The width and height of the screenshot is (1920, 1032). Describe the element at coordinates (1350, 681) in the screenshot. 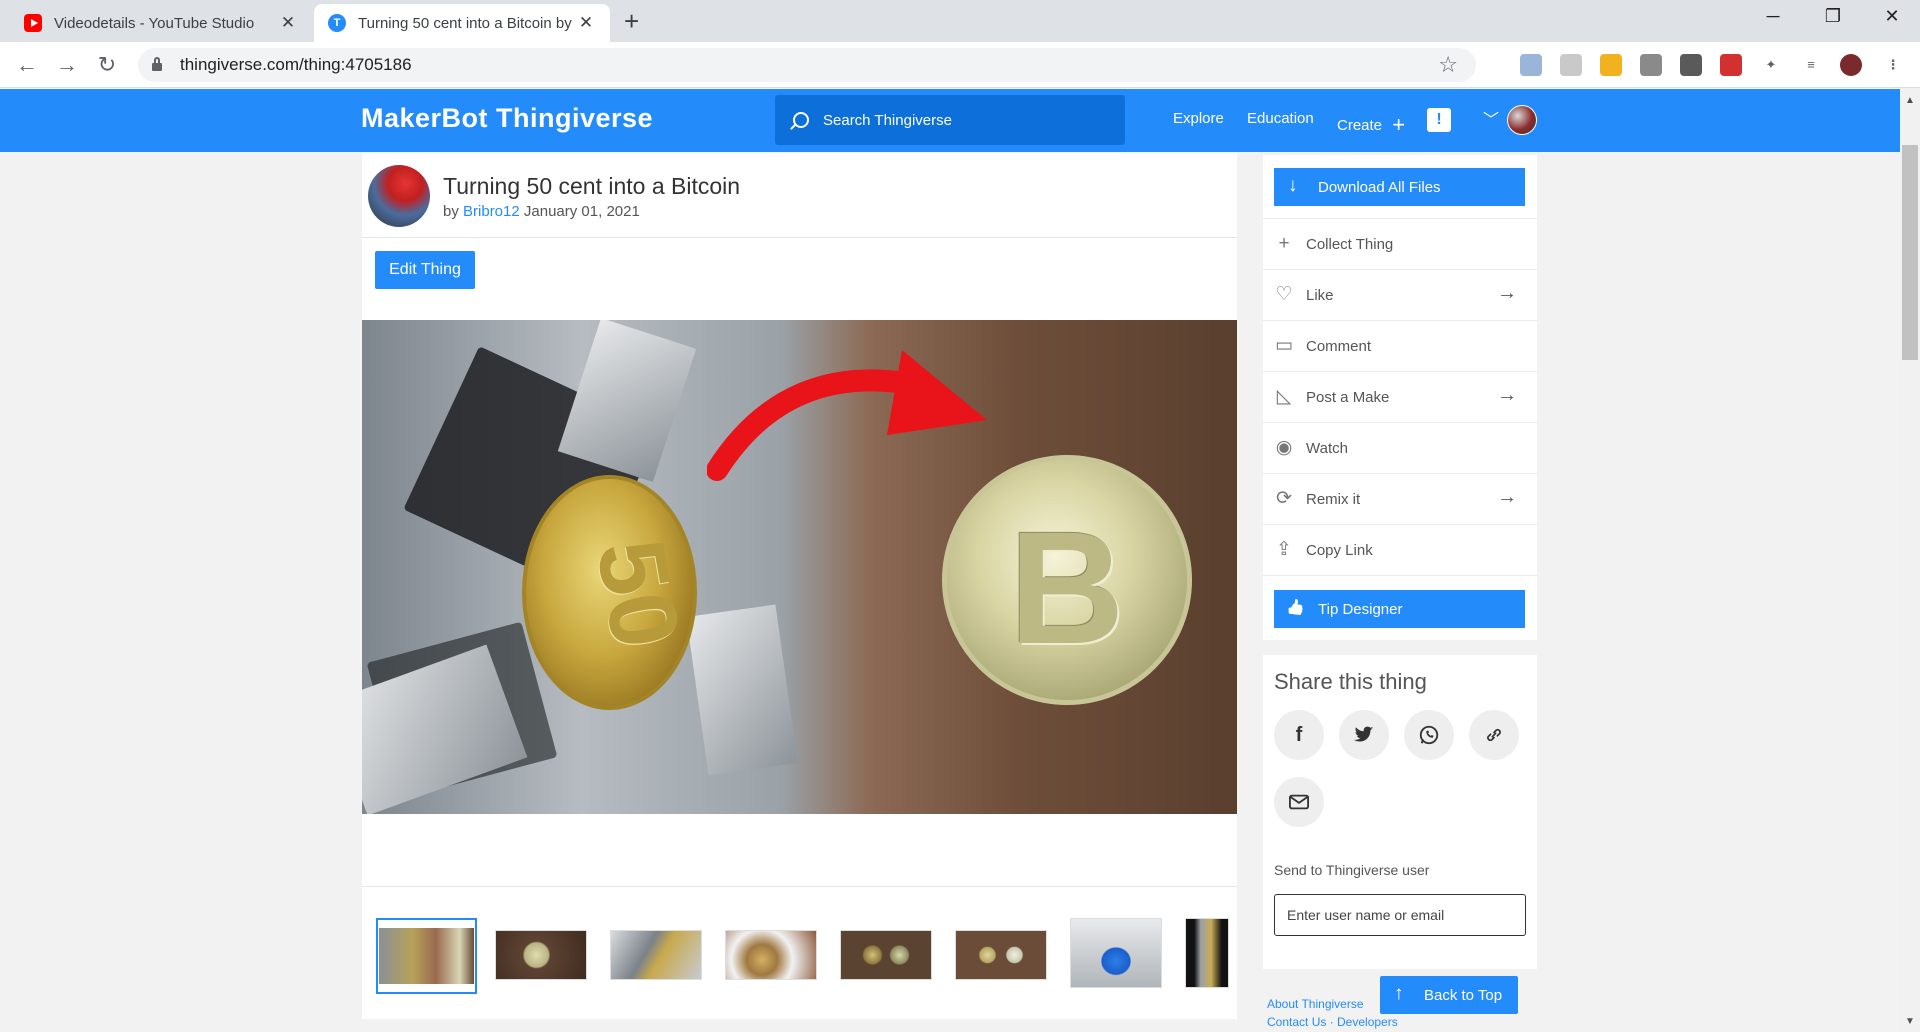

I see `share-title: Share this thing` at that location.